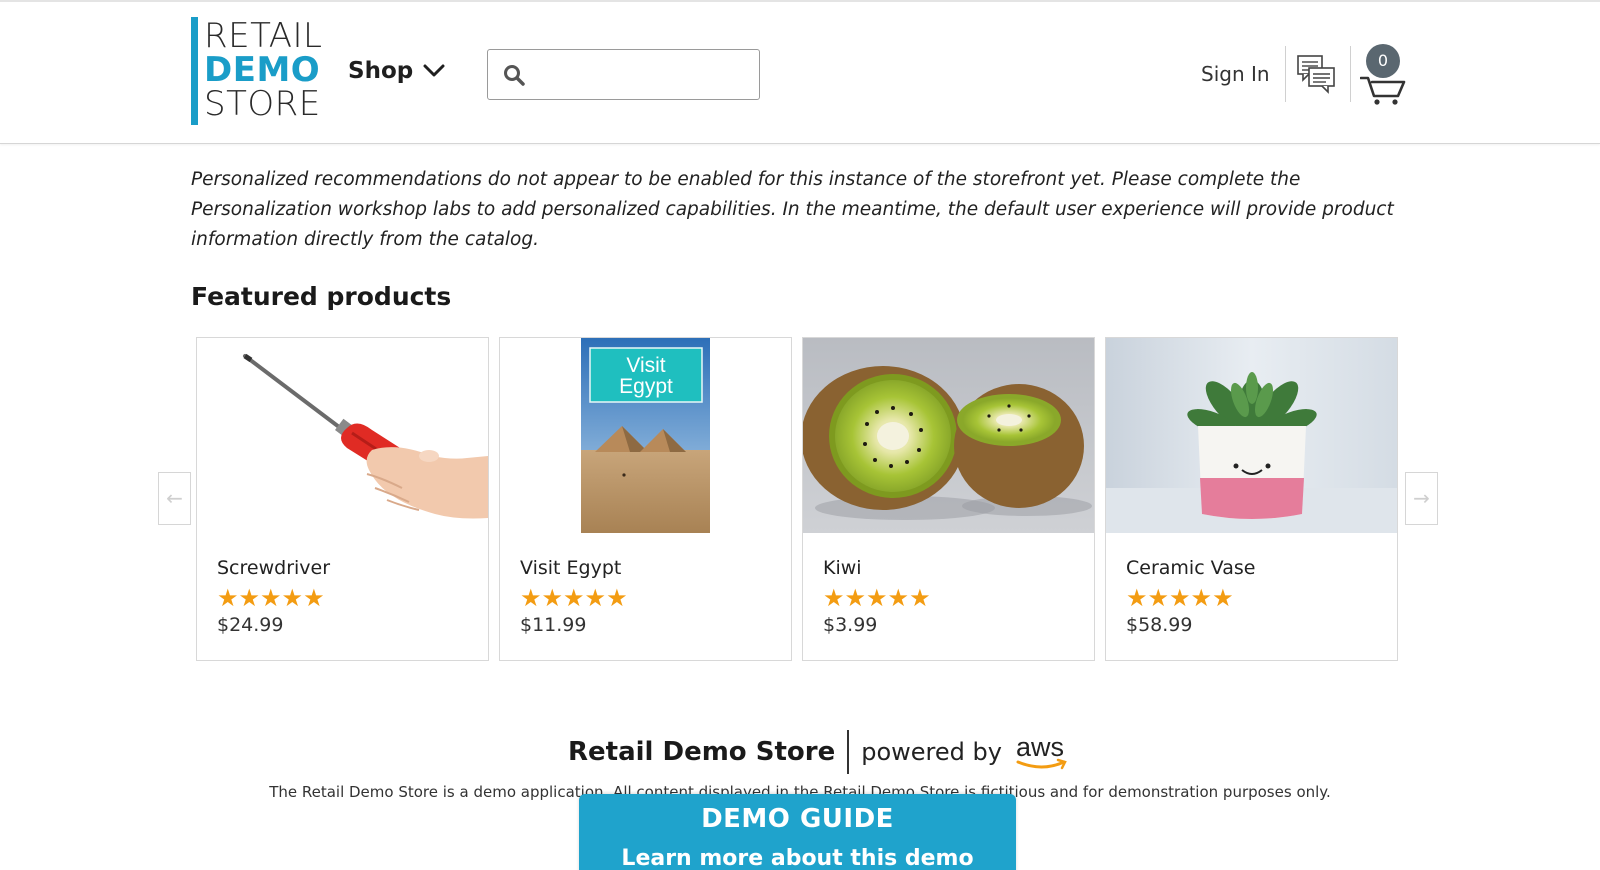 Image resolution: width=1600 pixels, height=870 pixels. I want to click on product-card: Ceramic Vase ★★★★★ $58.99, so click(1251, 499).